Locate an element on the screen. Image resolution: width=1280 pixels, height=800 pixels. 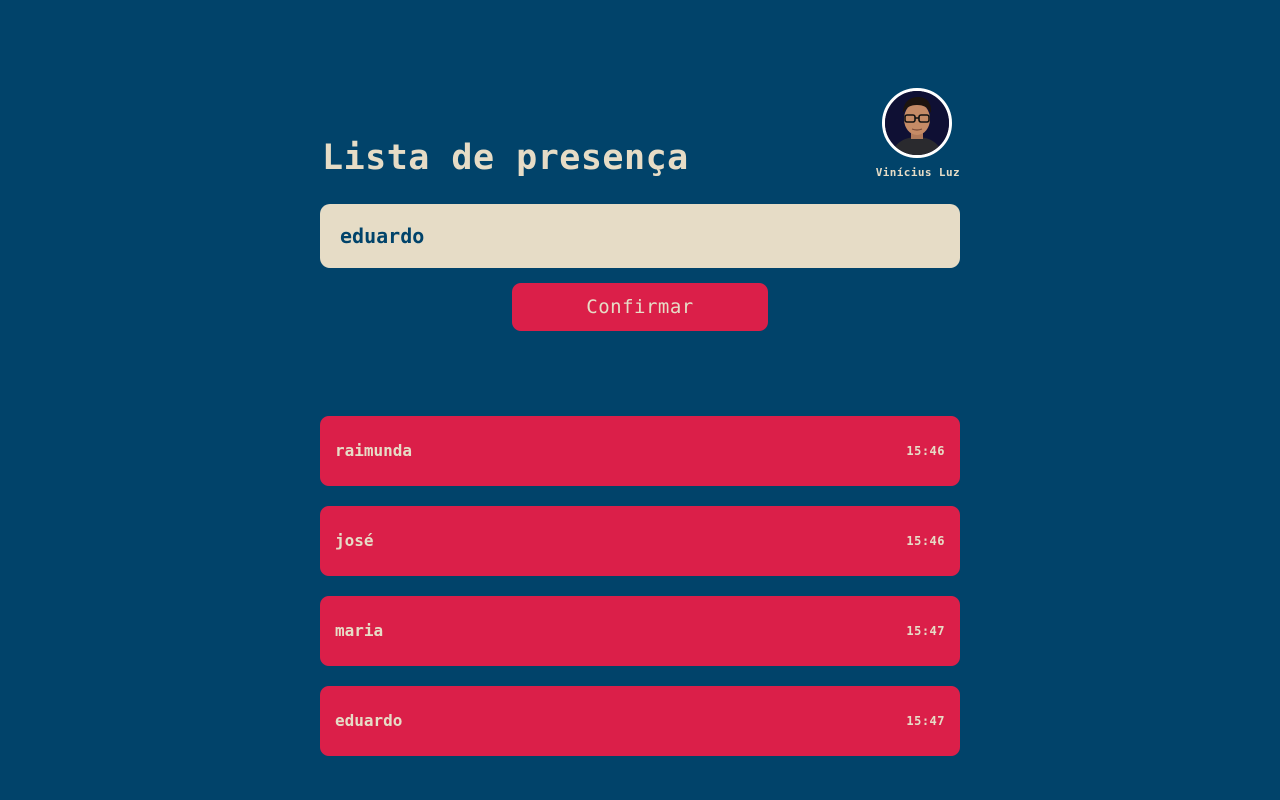
header: Lista de presença Vinícius Luz is located at coordinates (640, 136).